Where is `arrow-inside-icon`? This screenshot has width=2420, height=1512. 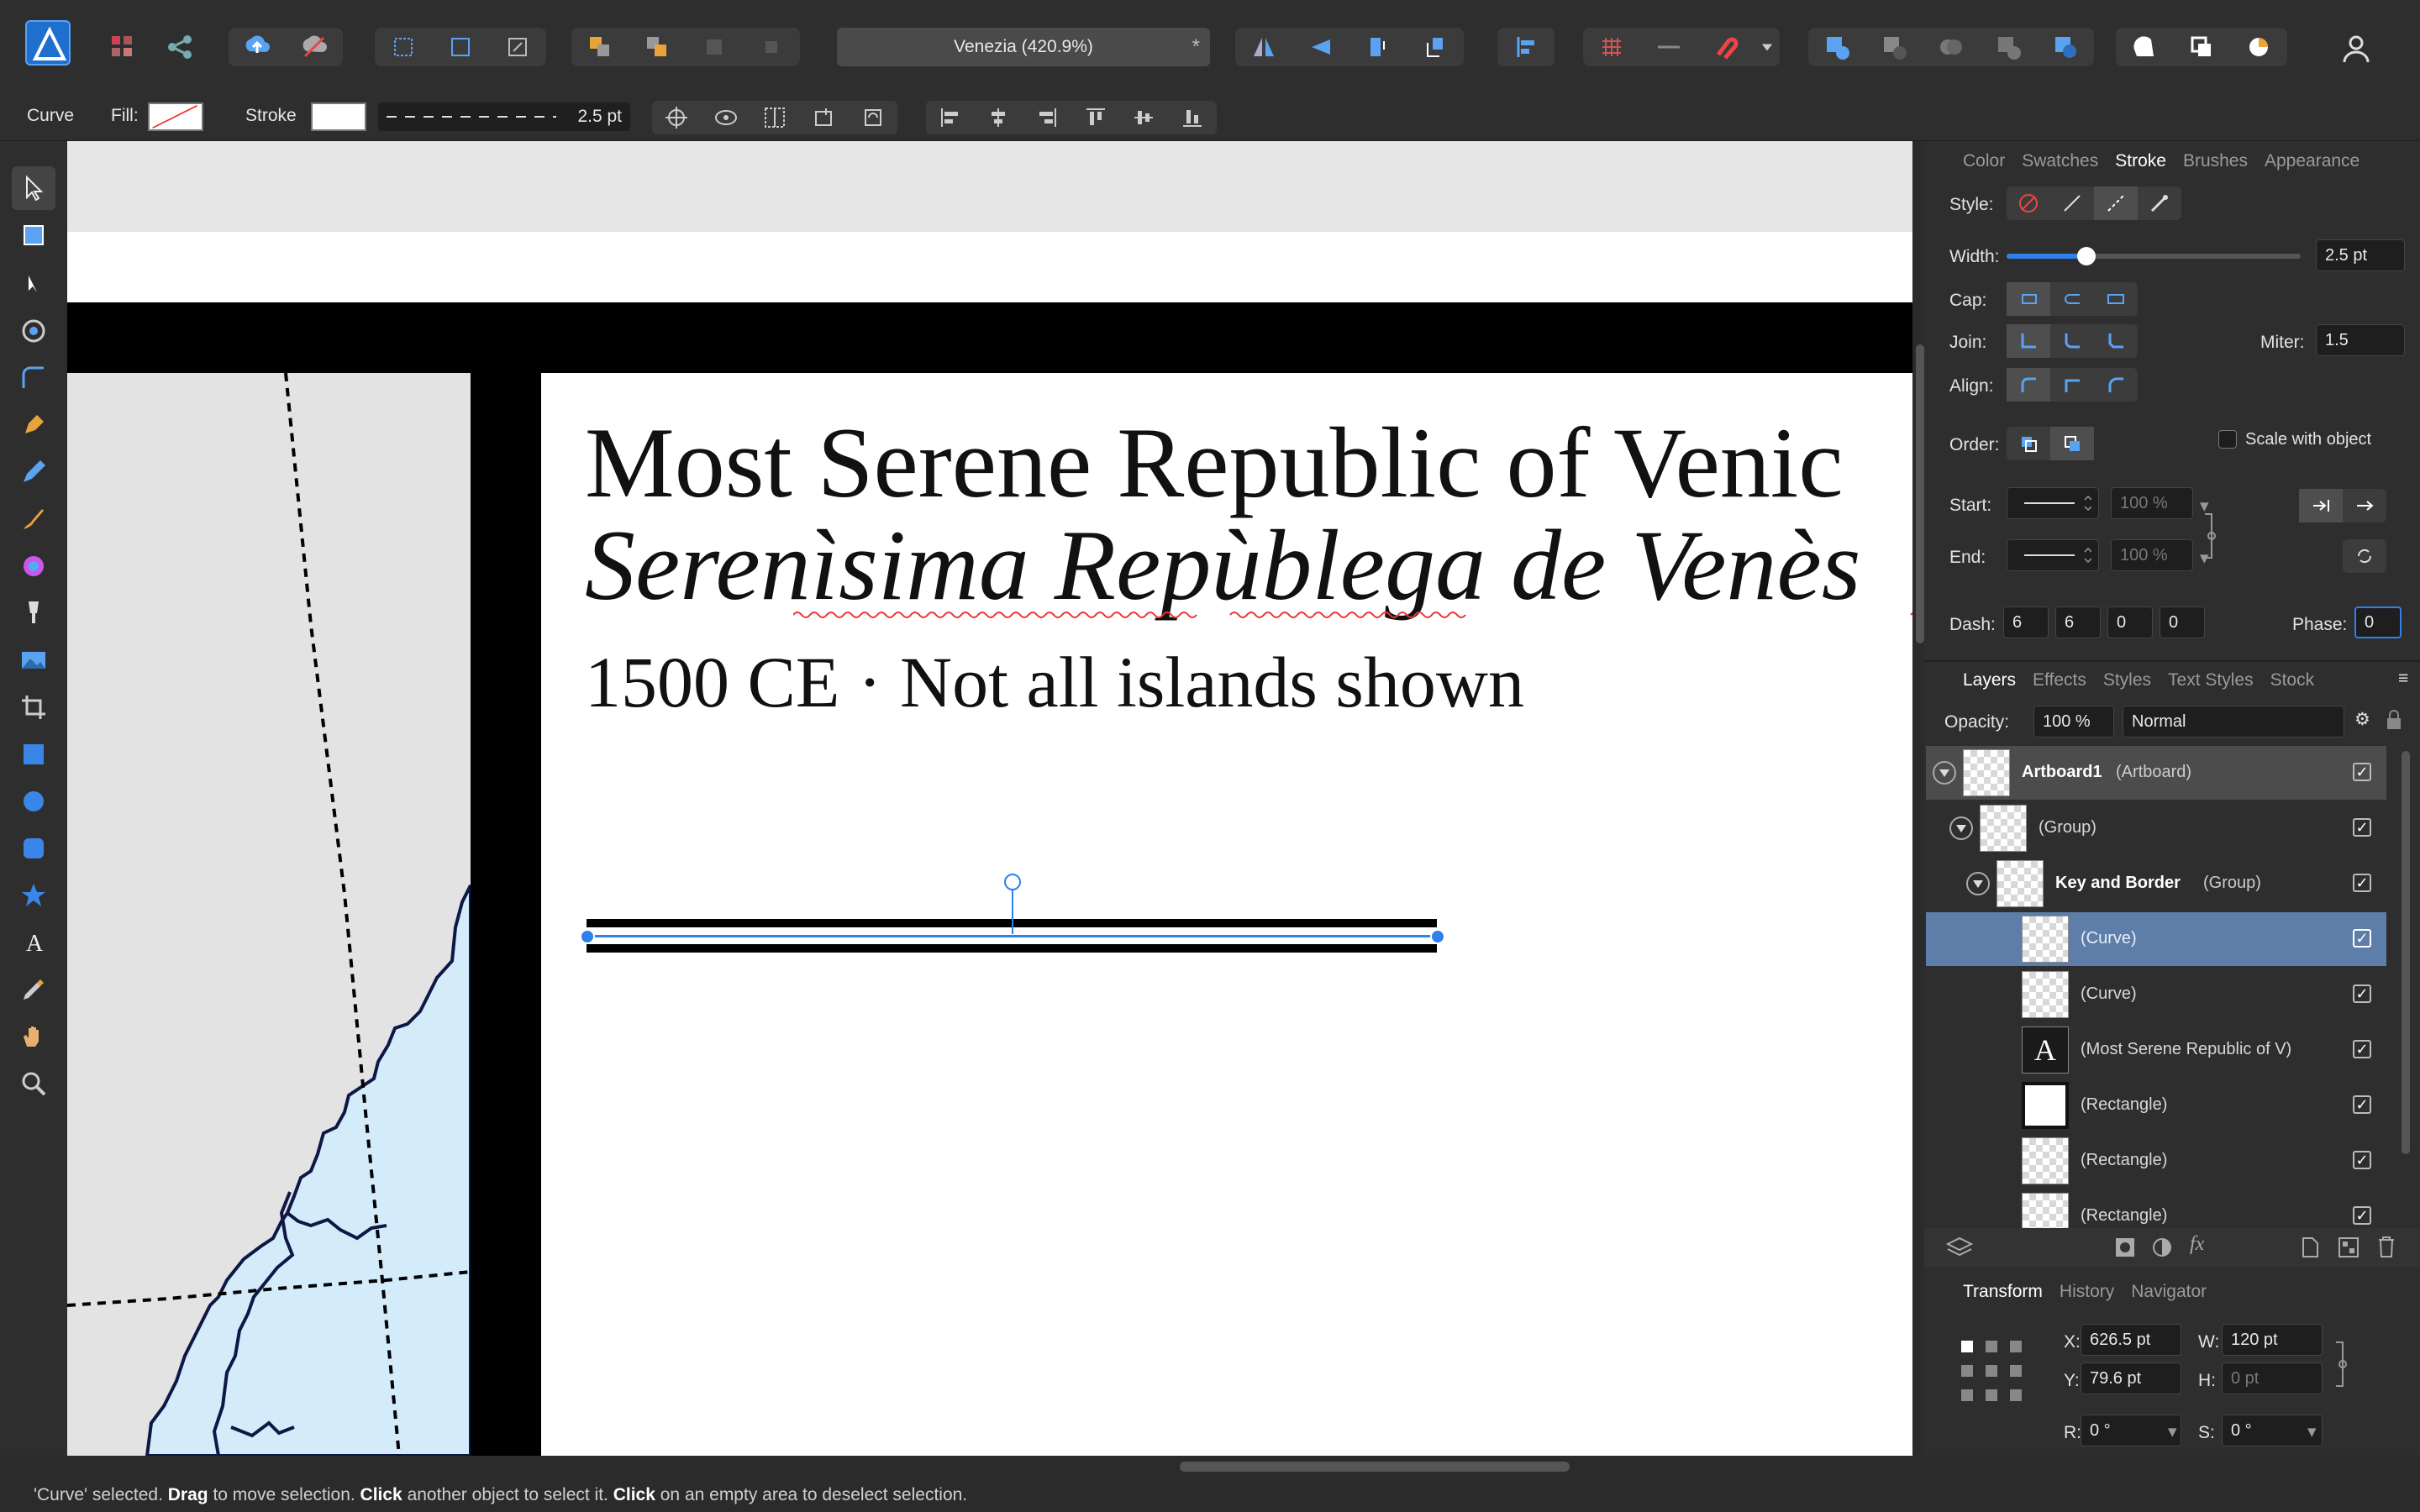 arrow-inside-icon is located at coordinates (2321, 505).